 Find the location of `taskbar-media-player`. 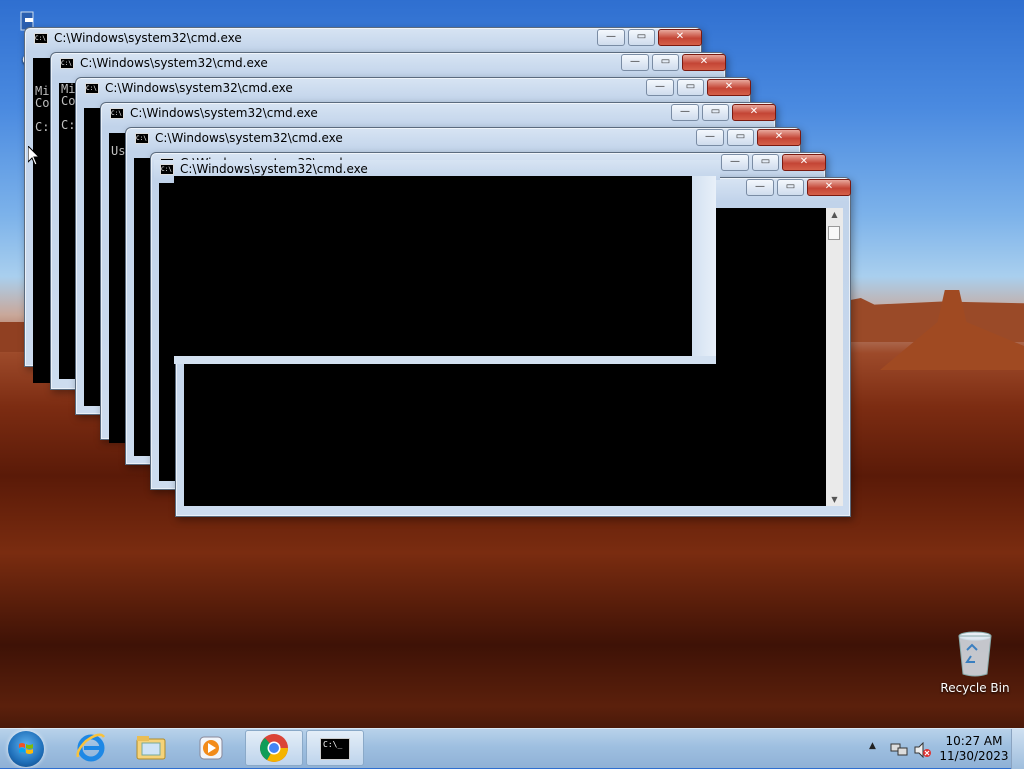

taskbar-media-player is located at coordinates (211, 748).